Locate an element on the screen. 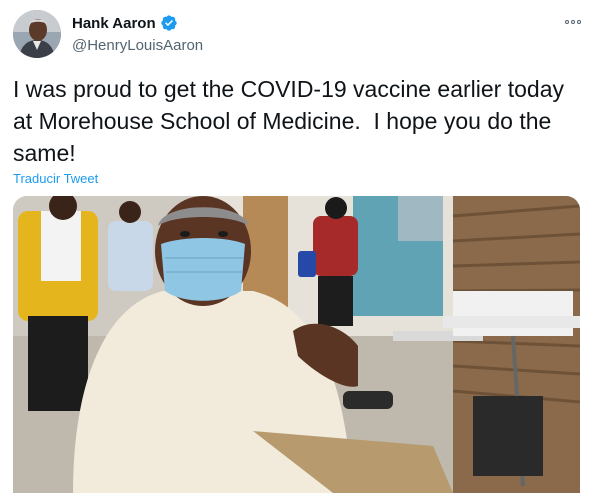 The height and width of the screenshot is (496, 598). more-options-icon is located at coordinates (573, 22).